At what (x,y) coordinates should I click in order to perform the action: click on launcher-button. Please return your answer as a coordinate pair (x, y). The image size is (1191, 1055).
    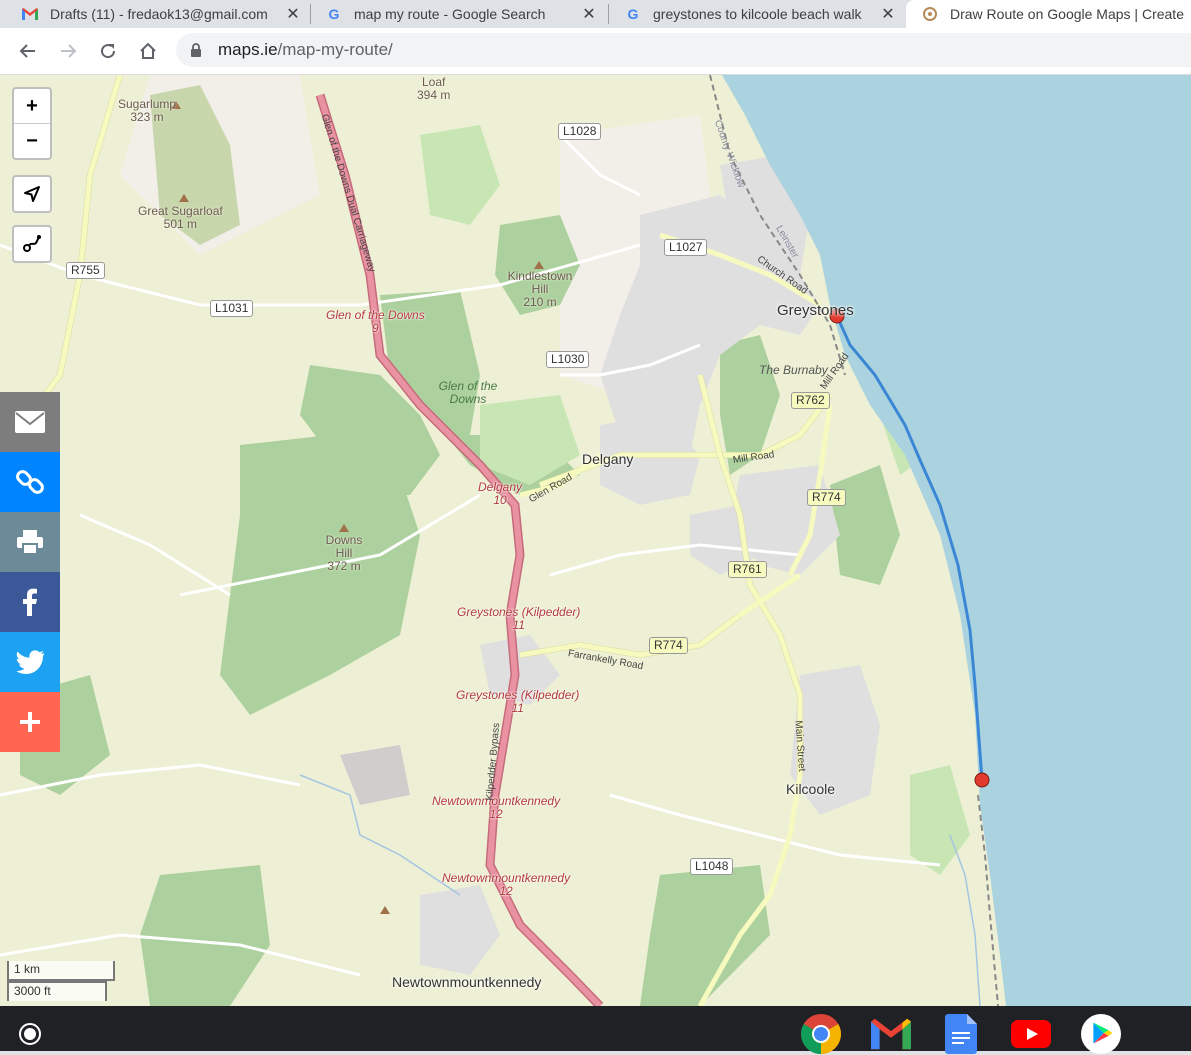
    Looking at the image, I should click on (30, 1034).